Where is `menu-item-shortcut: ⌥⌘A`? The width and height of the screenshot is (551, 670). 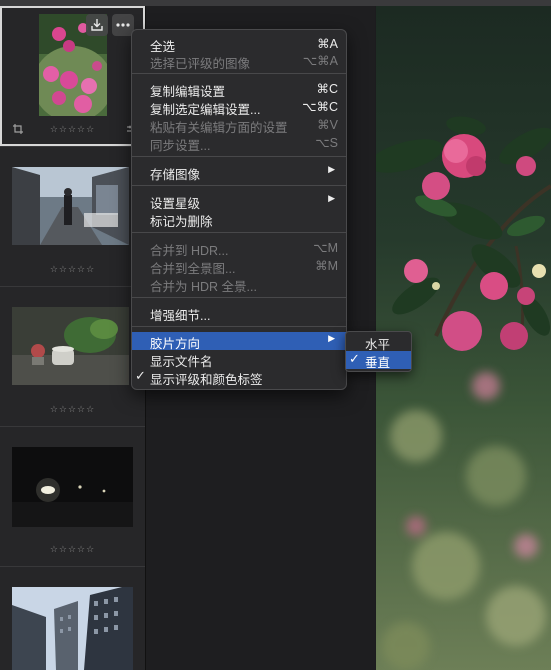
menu-item-shortcut: ⌥⌘A is located at coordinates (320, 61).